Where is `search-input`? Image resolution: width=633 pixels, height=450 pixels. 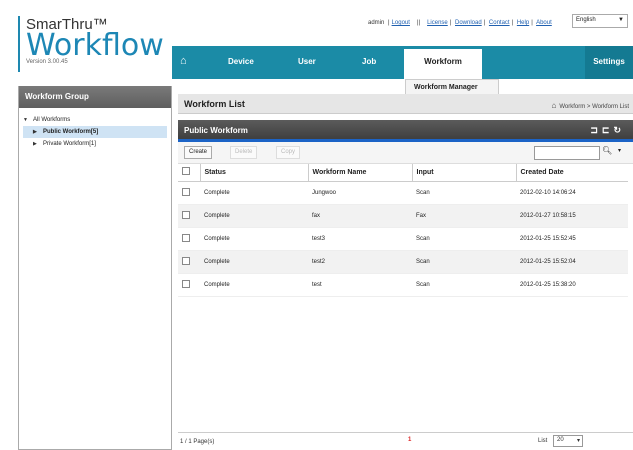 search-input is located at coordinates (567, 153).